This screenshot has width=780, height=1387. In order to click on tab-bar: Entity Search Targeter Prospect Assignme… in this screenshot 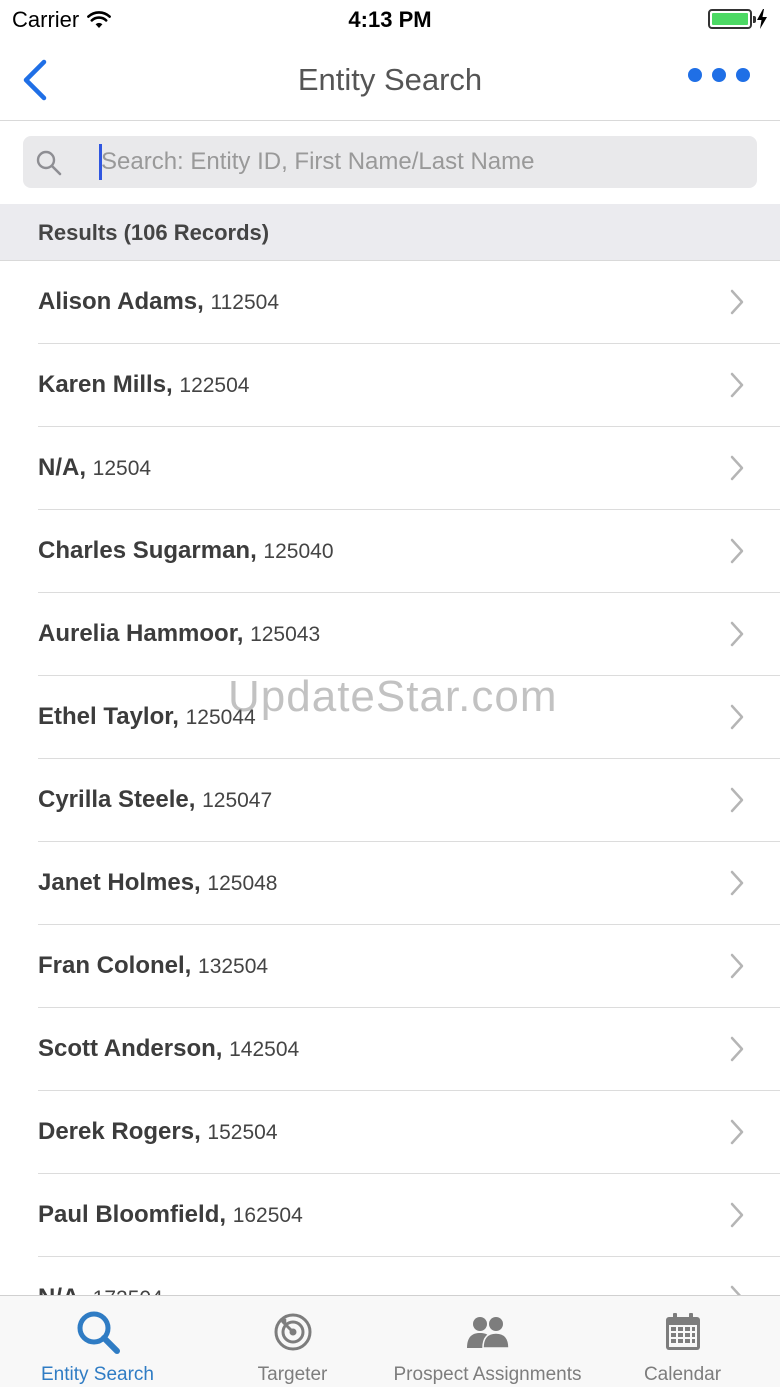, I will do `click(390, 1341)`.